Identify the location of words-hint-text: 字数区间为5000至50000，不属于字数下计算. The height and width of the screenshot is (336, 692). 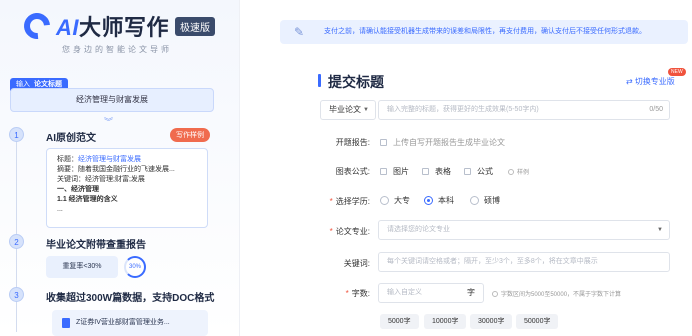
(561, 295).